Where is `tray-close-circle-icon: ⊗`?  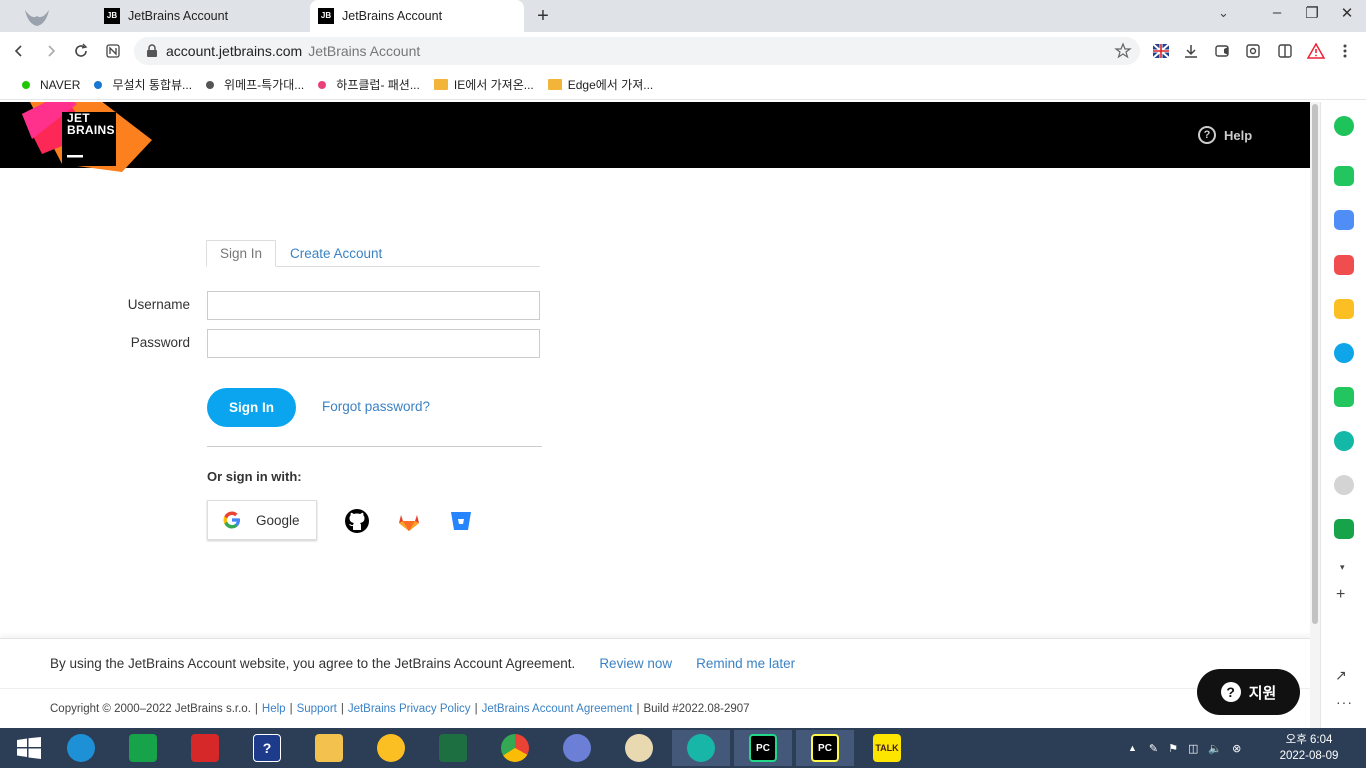
tray-close-circle-icon: ⊗ is located at coordinates (1236, 748).